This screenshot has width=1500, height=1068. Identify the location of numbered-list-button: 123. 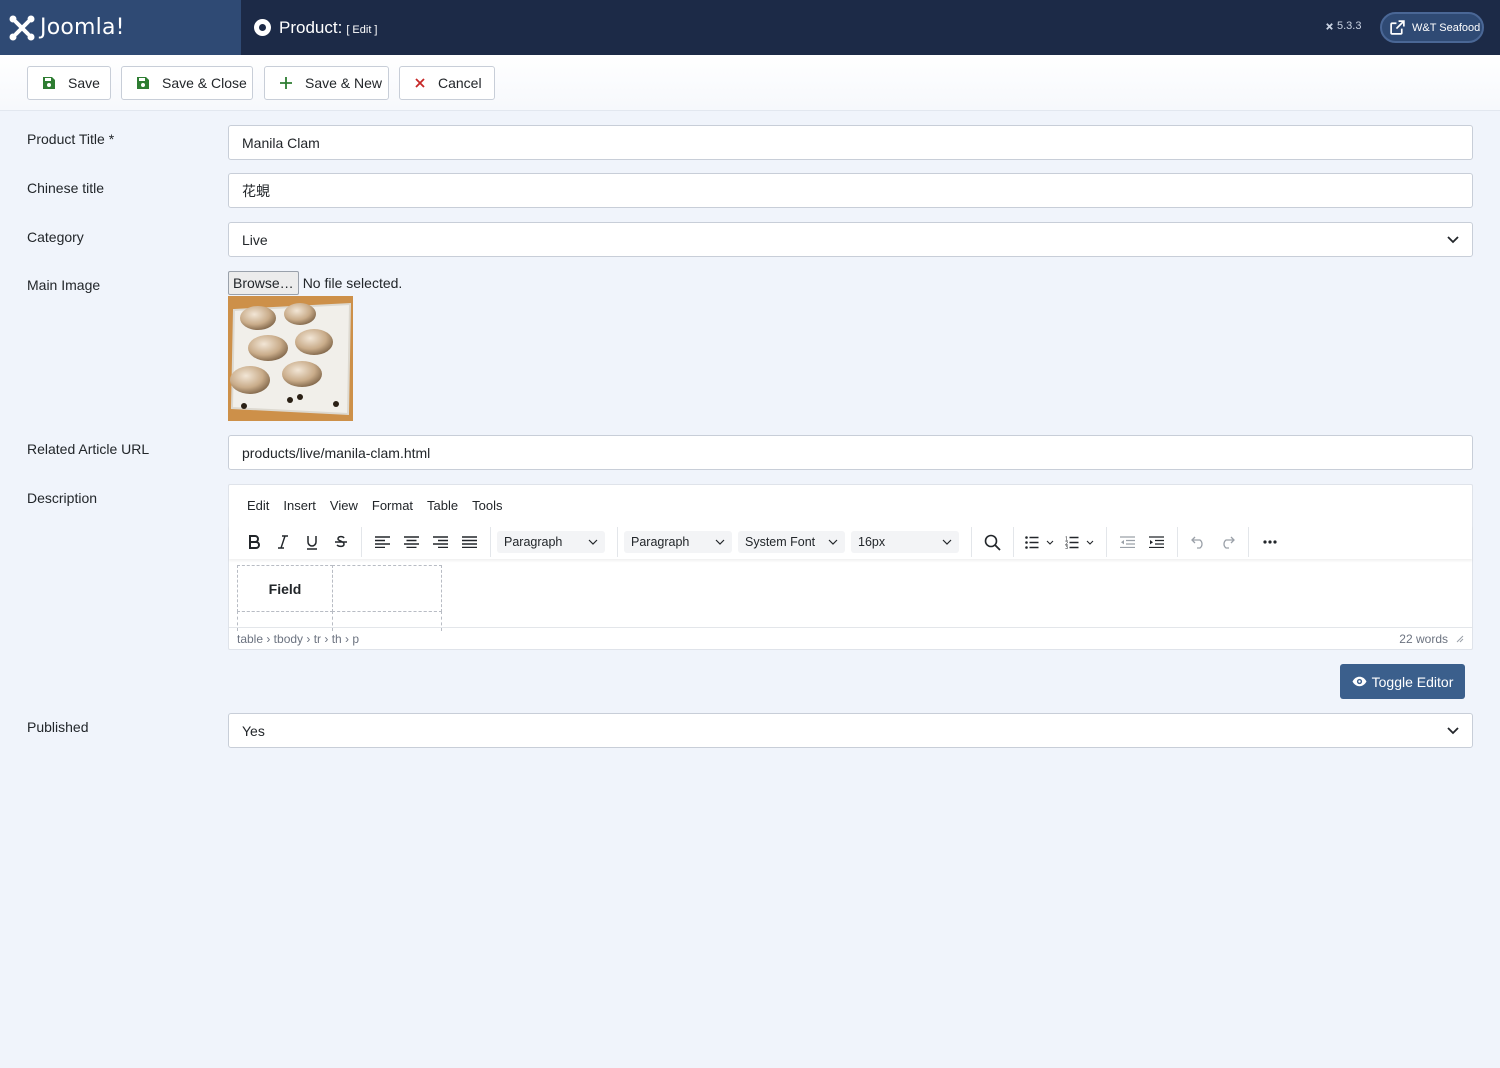
(1080, 542).